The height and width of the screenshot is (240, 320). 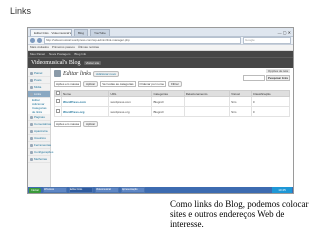 I want to click on appearance-icon, so click(x=31, y=131).